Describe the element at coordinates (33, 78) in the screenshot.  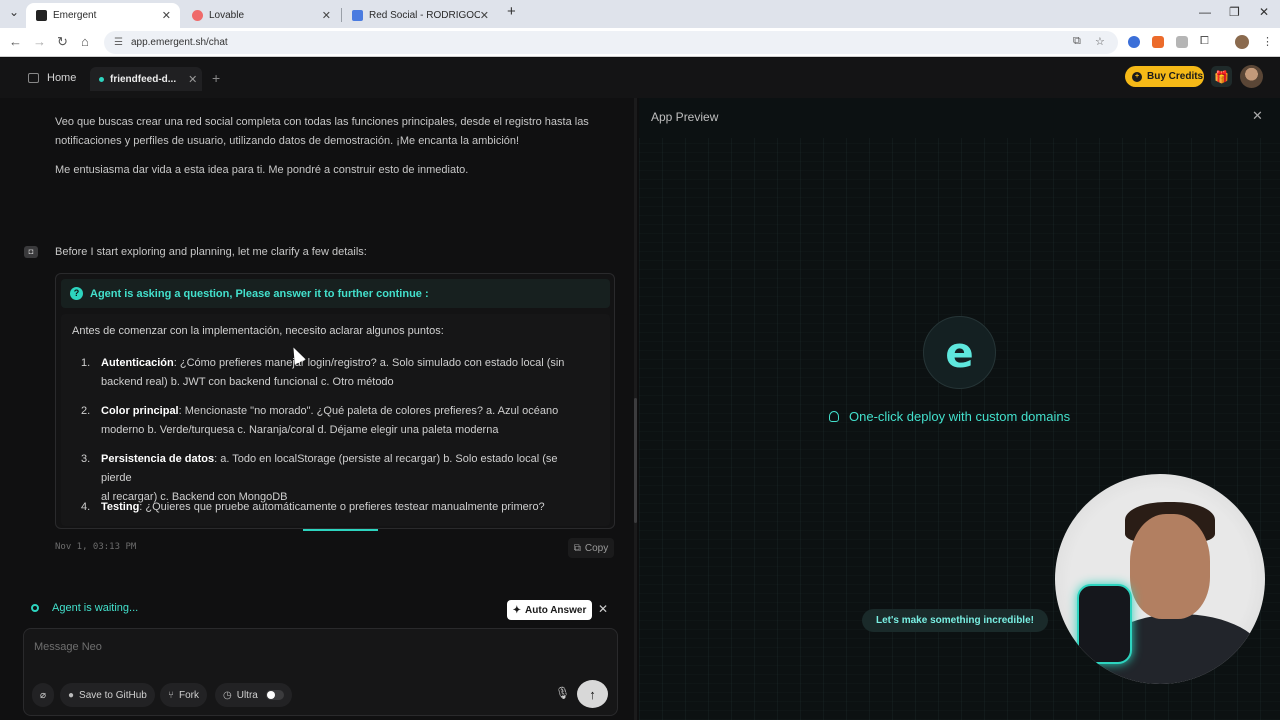
I see `home-icon` at that location.